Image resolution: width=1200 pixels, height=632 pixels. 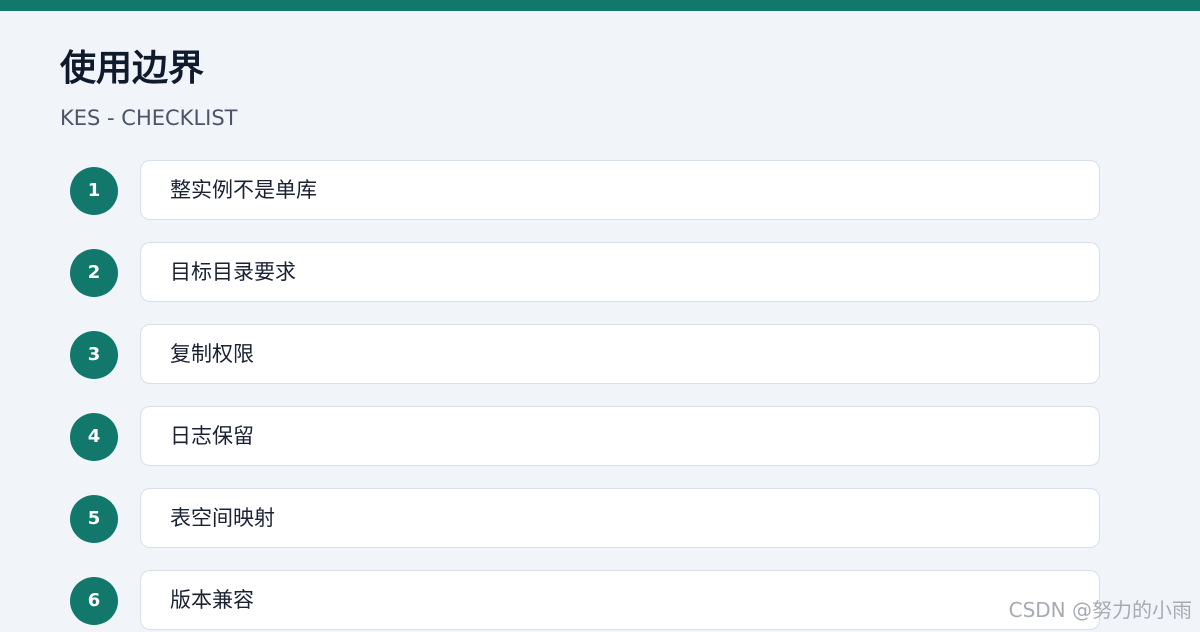 What do you see at coordinates (94, 601) in the screenshot?
I see `step-number-badge: 6` at bounding box center [94, 601].